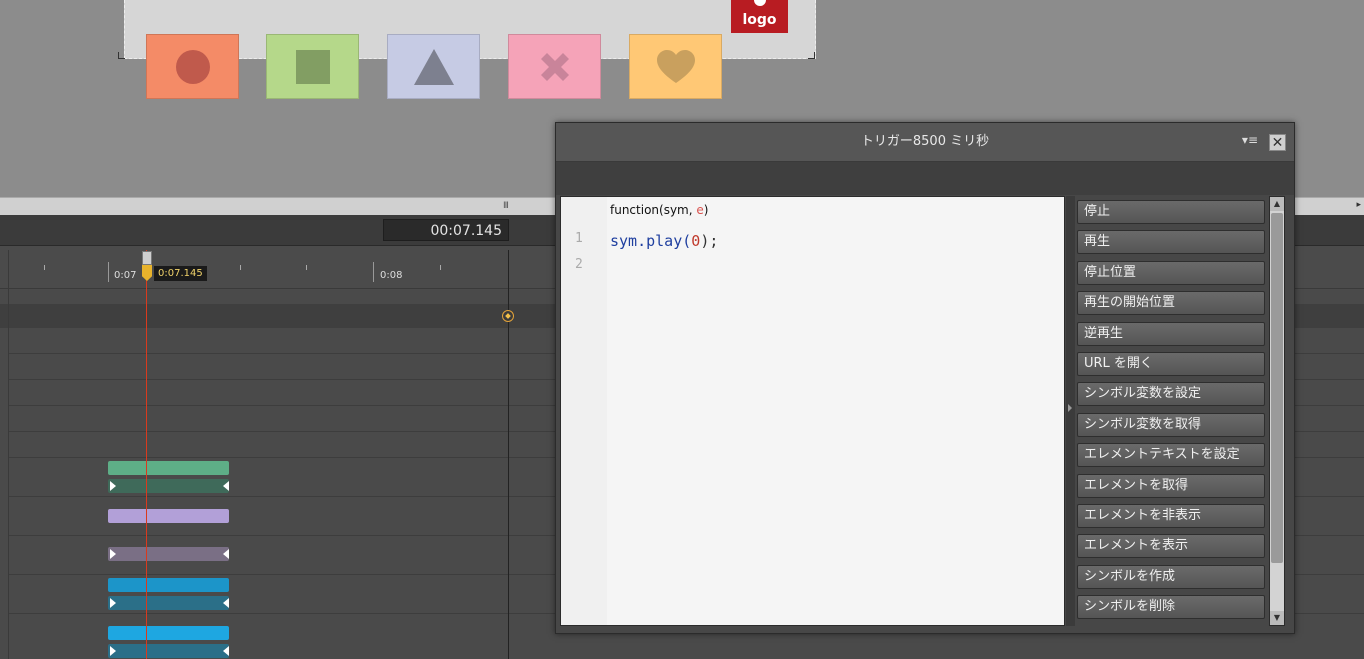  Describe the element at coordinates (1171, 607) in the screenshot. I see `action-button: シンボルを削除` at that location.